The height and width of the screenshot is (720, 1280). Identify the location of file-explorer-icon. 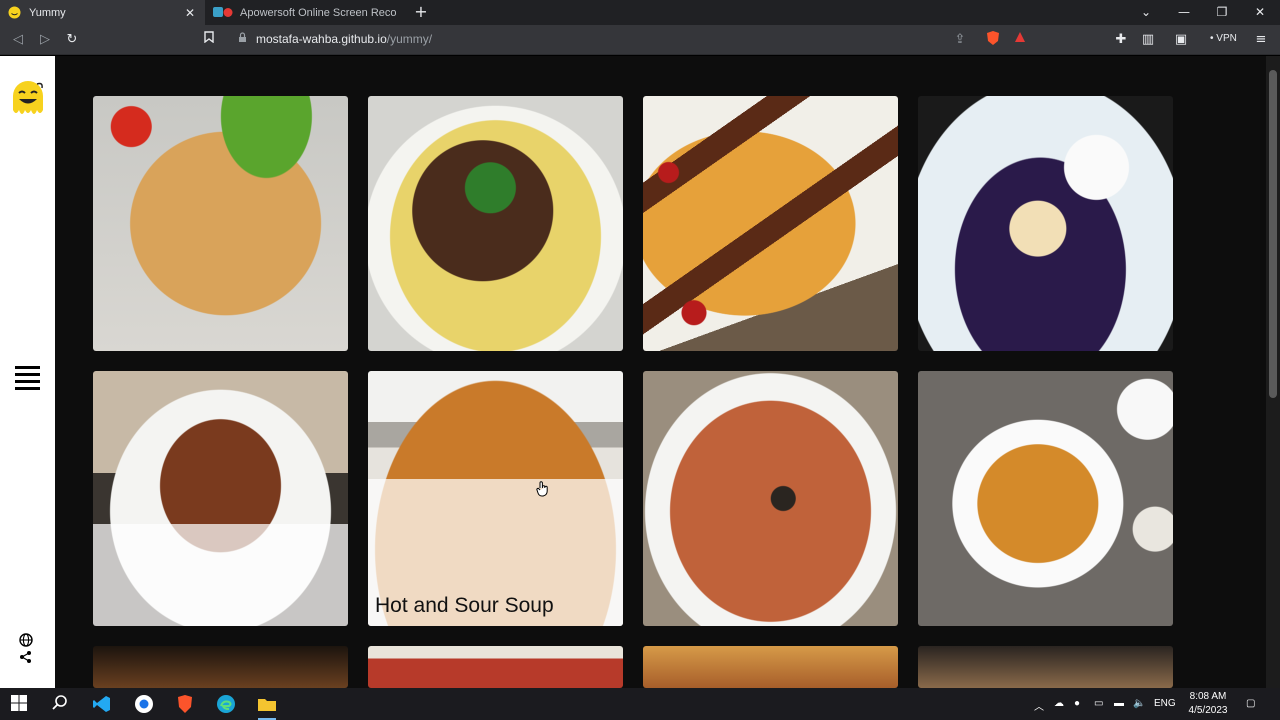
(267, 704).